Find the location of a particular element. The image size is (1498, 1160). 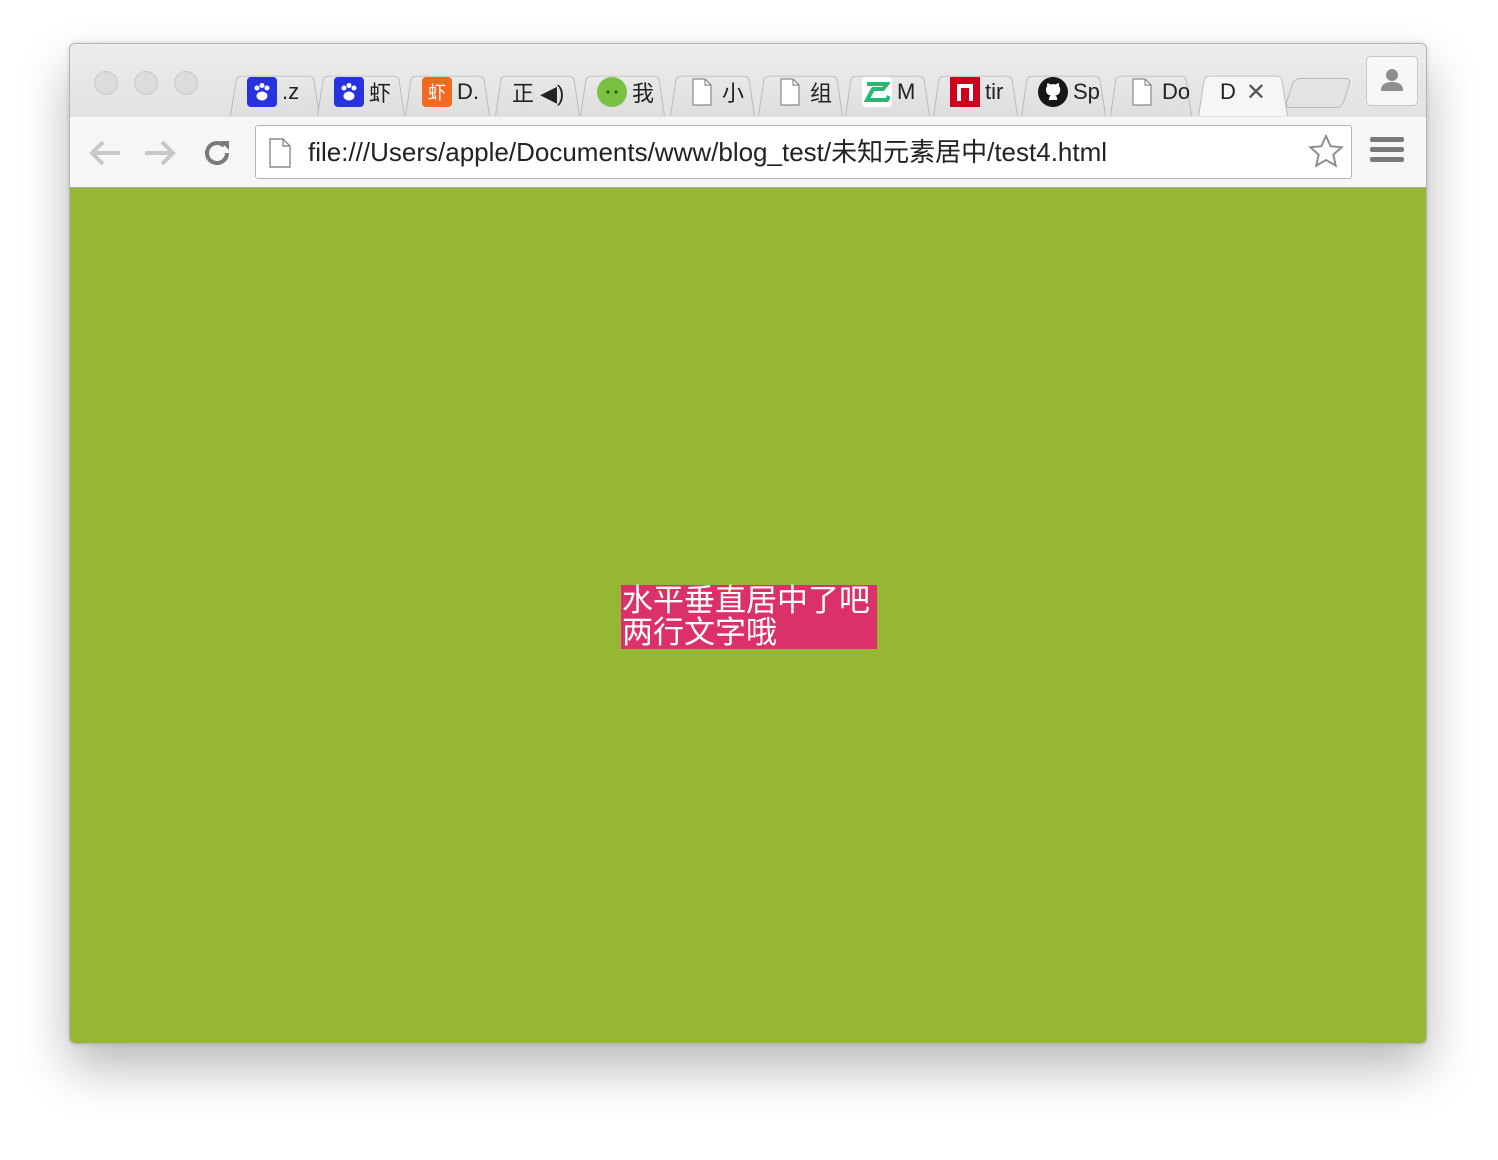

tab-1: .z is located at coordinates (270, 92).